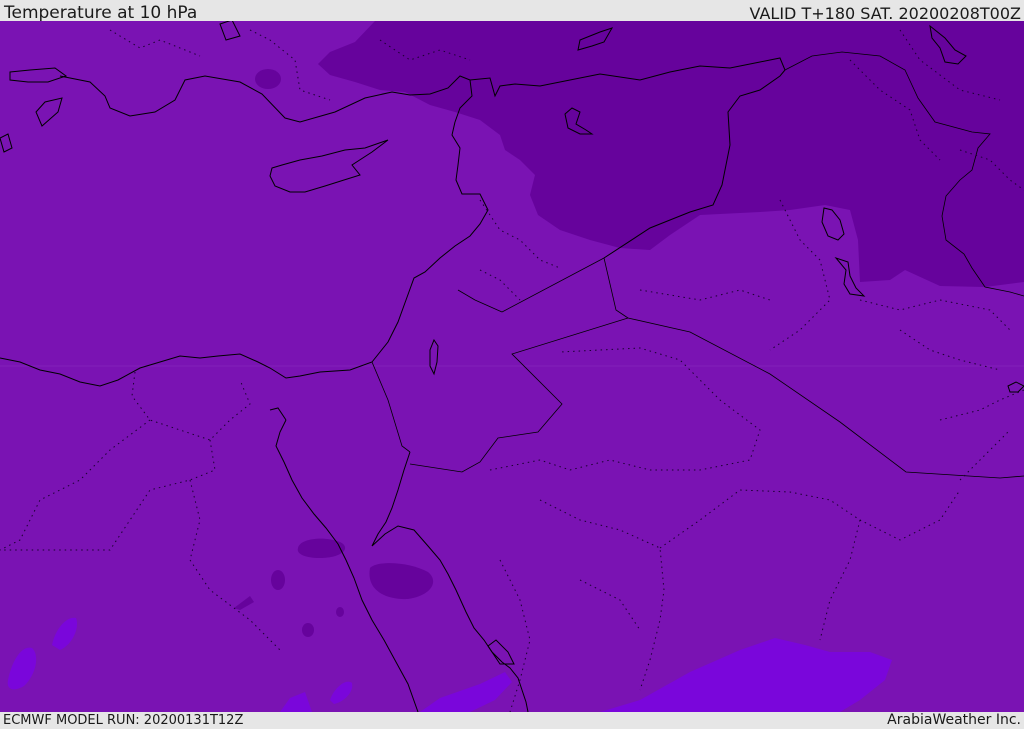 This screenshot has width=1024, height=729. I want to click on map-title: Temperature at 10 hPa, so click(101, 13).